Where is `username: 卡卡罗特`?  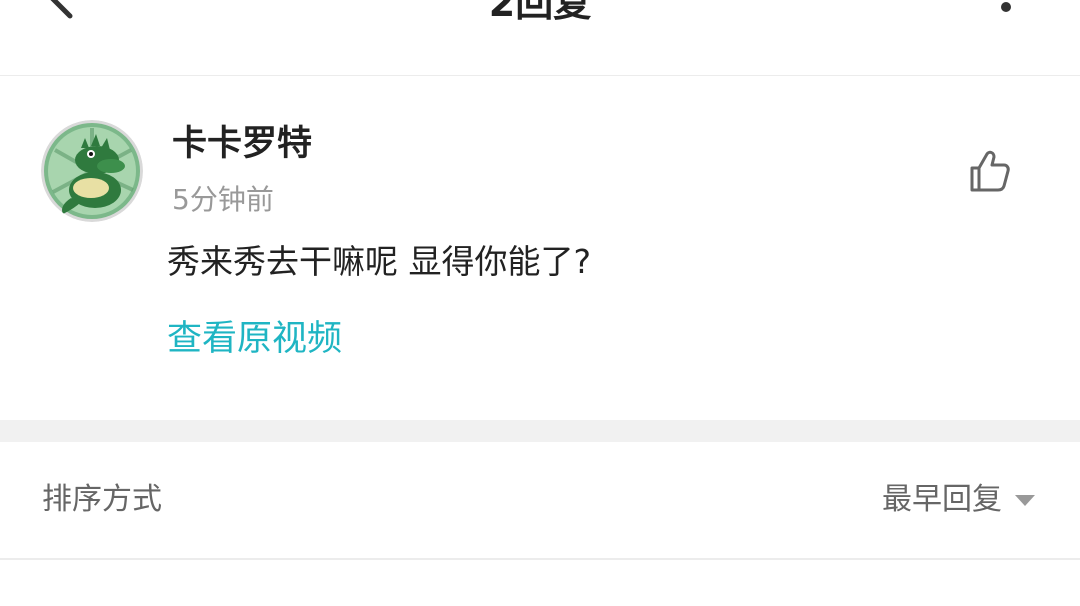
username: 卡卡罗特 is located at coordinates (242, 144).